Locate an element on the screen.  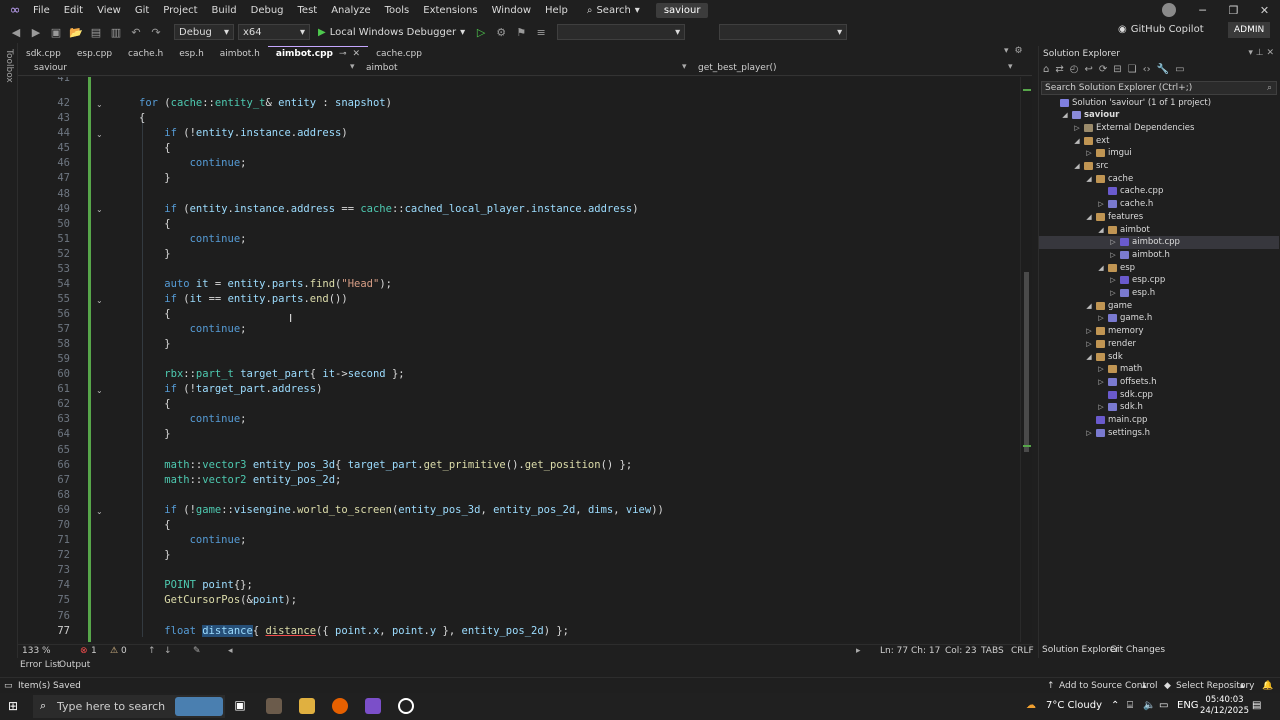
tab-aimbot-cpp: aimbot.cpp ⊸ ✕ is located at coordinates (318, 53).